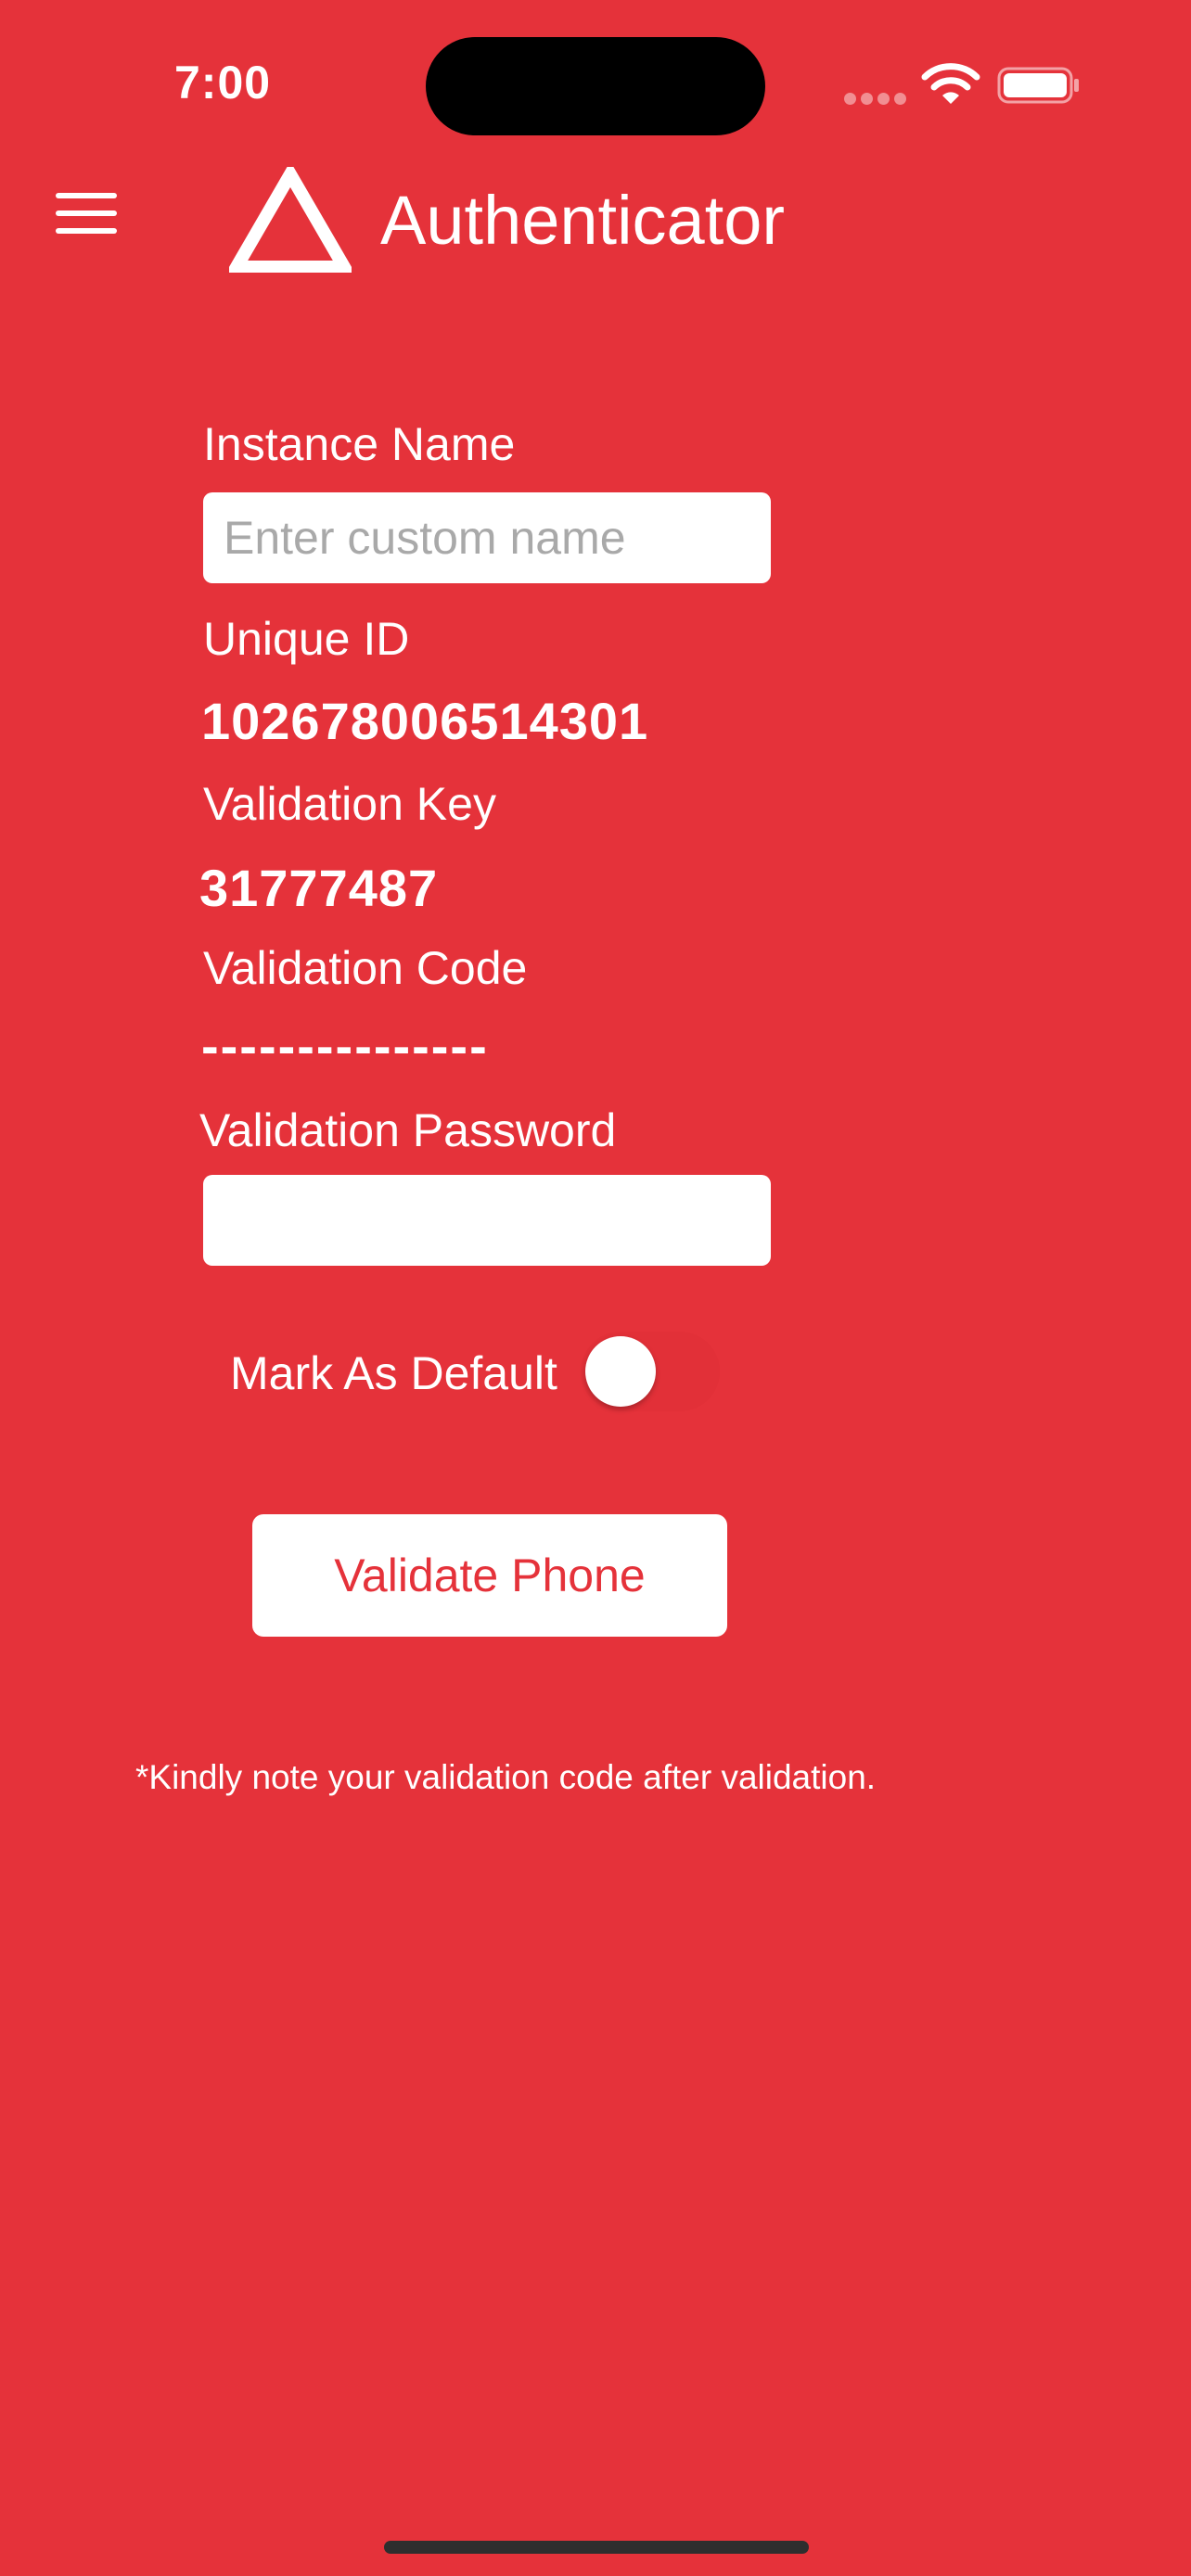  What do you see at coordinates (360, 444) in the screenshot?
I see `instance-name-label: Instance Name` at bounding box center [360, 444].